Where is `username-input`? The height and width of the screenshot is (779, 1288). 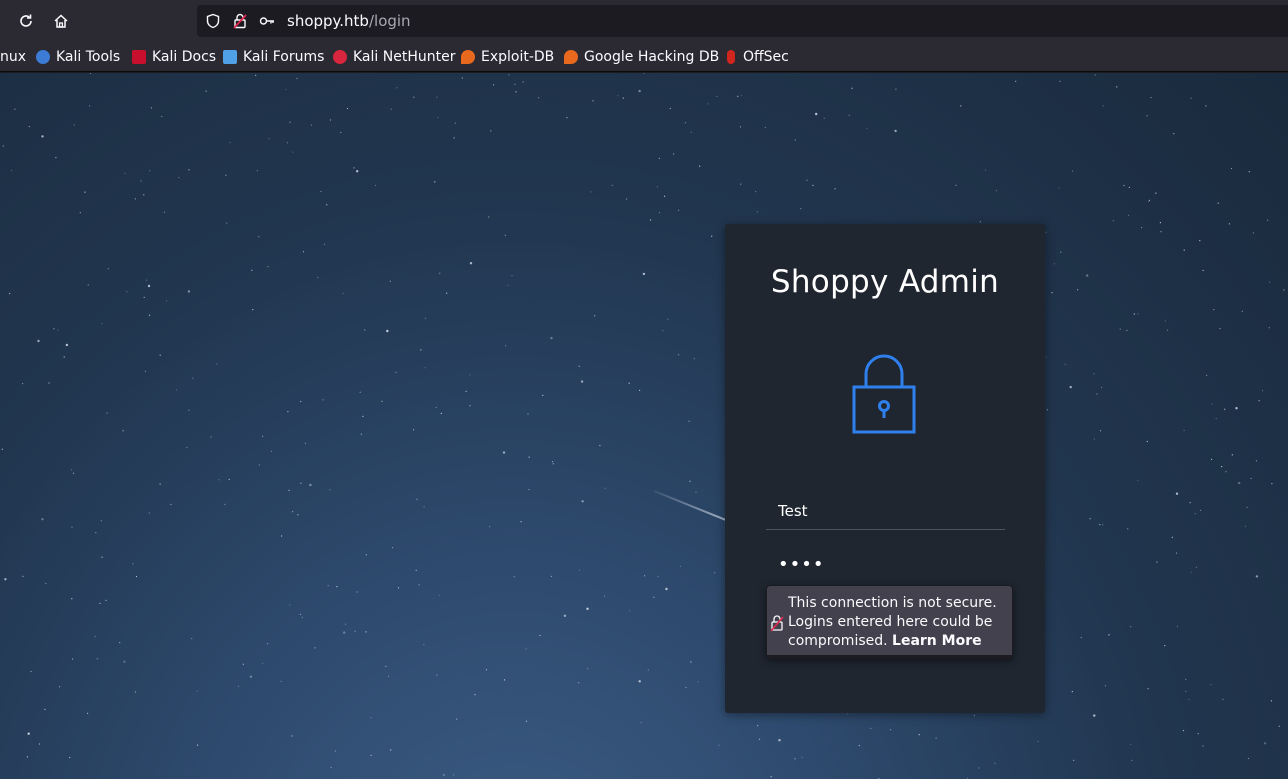 username-input is located at coordinates (885, 511).